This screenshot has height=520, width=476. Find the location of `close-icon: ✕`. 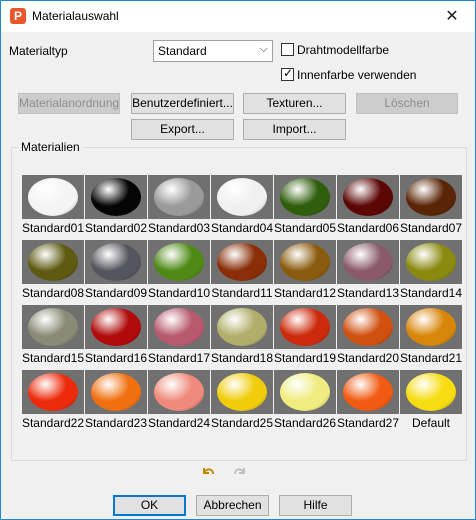

close-icon: ✕ is located at coordinates (452, 16).